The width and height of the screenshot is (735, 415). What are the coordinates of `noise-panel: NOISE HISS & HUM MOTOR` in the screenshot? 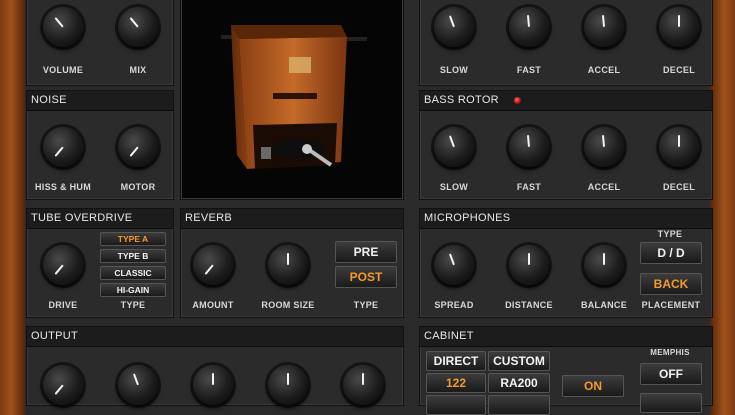 It's located at (100, 145).